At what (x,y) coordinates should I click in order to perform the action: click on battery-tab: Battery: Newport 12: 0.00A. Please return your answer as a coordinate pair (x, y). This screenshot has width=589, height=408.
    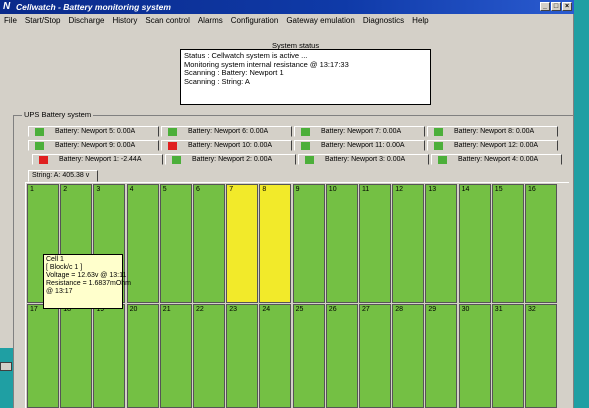
    Looking at the image, I should click on (492, 145).